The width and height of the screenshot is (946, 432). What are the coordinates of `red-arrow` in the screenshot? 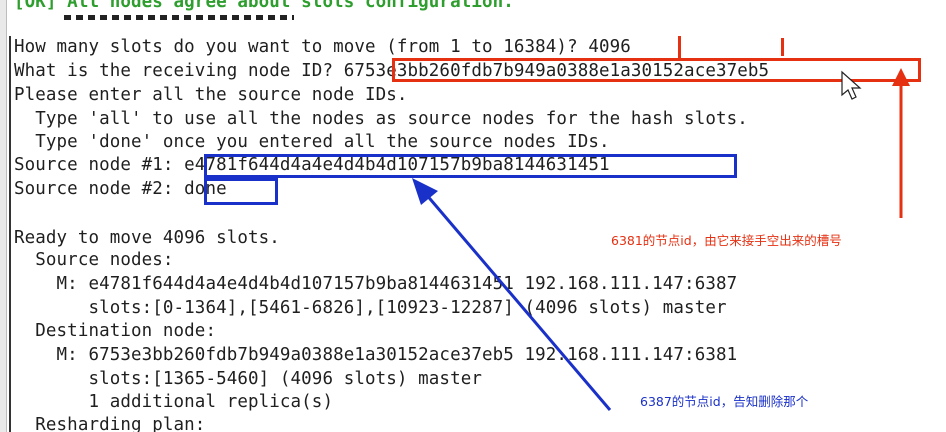 It's located at (901, 143).